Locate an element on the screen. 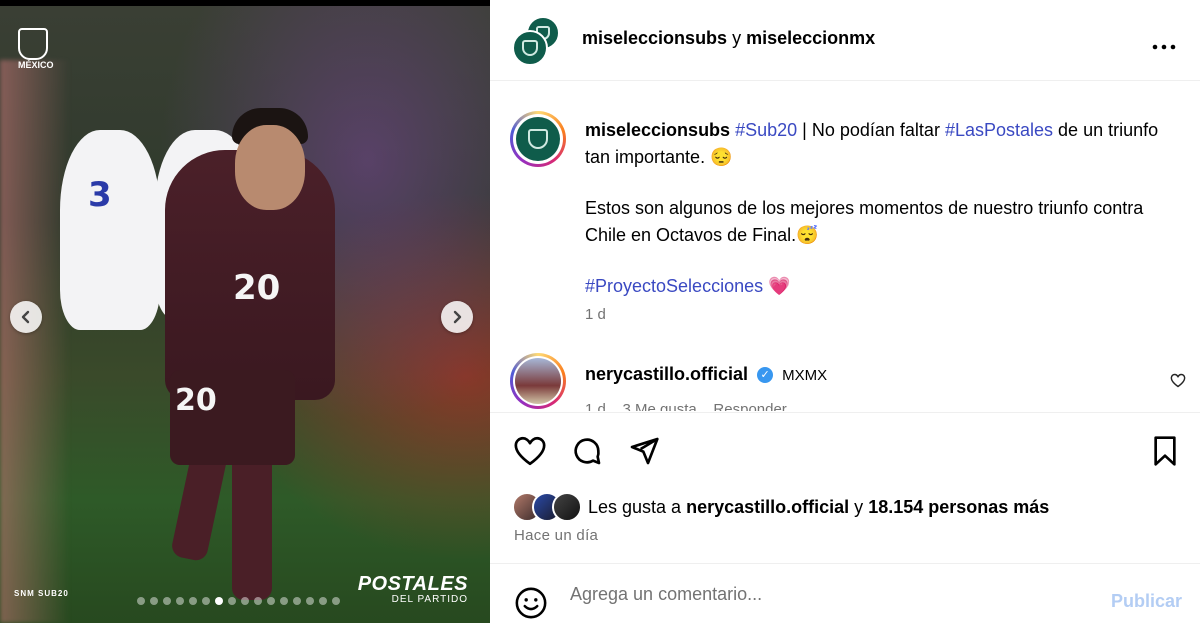 This screenshot has height=625, width=1200. likes-count: 18.154 personas más is located at coordinates (958, 507).